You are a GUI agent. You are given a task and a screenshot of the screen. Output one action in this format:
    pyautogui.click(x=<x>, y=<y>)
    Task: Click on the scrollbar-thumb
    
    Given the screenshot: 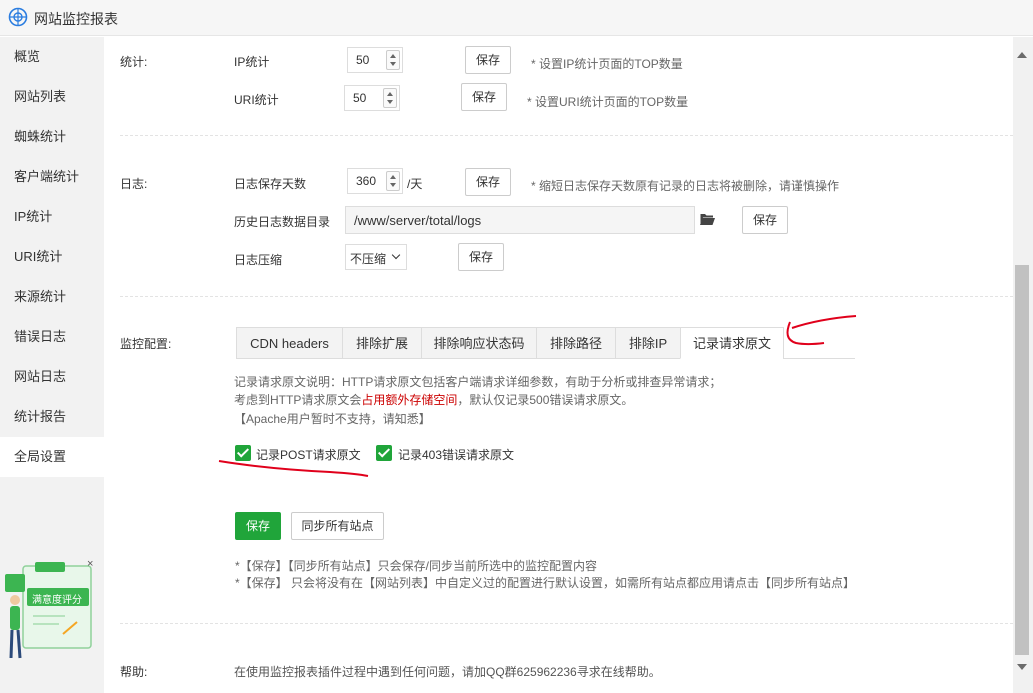 What is the action you would take?
    pyautogui.click(x=1022, y=460)
    